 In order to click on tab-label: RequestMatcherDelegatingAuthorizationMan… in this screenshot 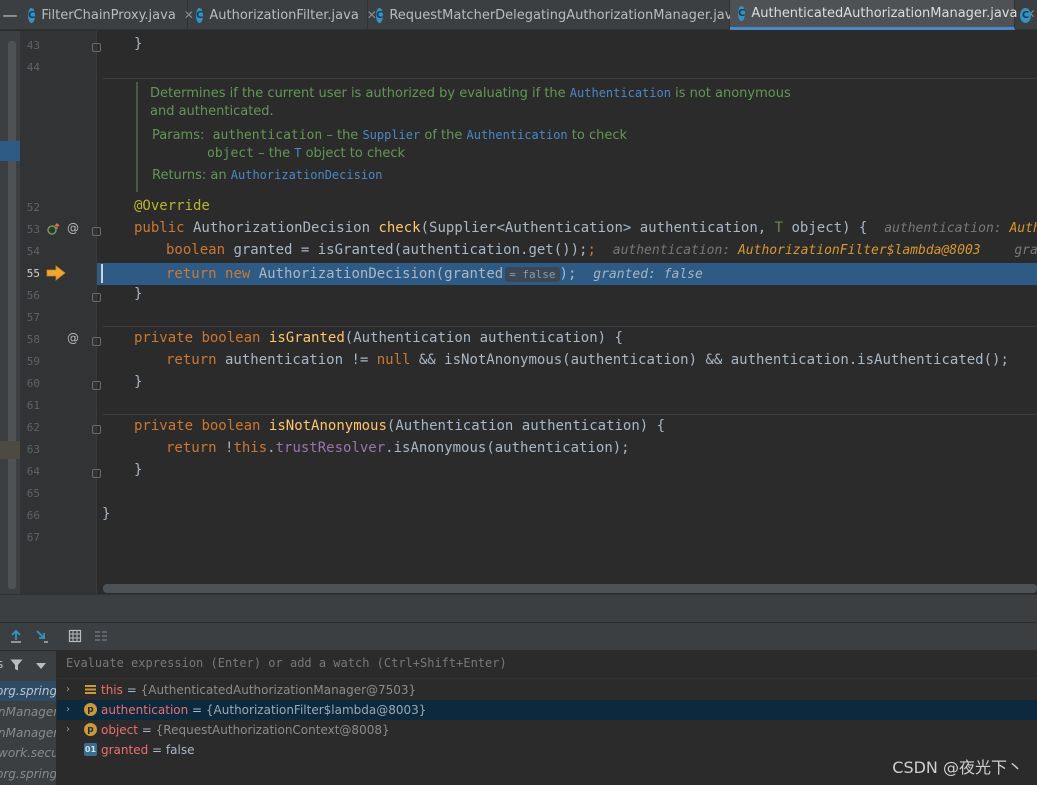, I will do `click(565, 15)`.